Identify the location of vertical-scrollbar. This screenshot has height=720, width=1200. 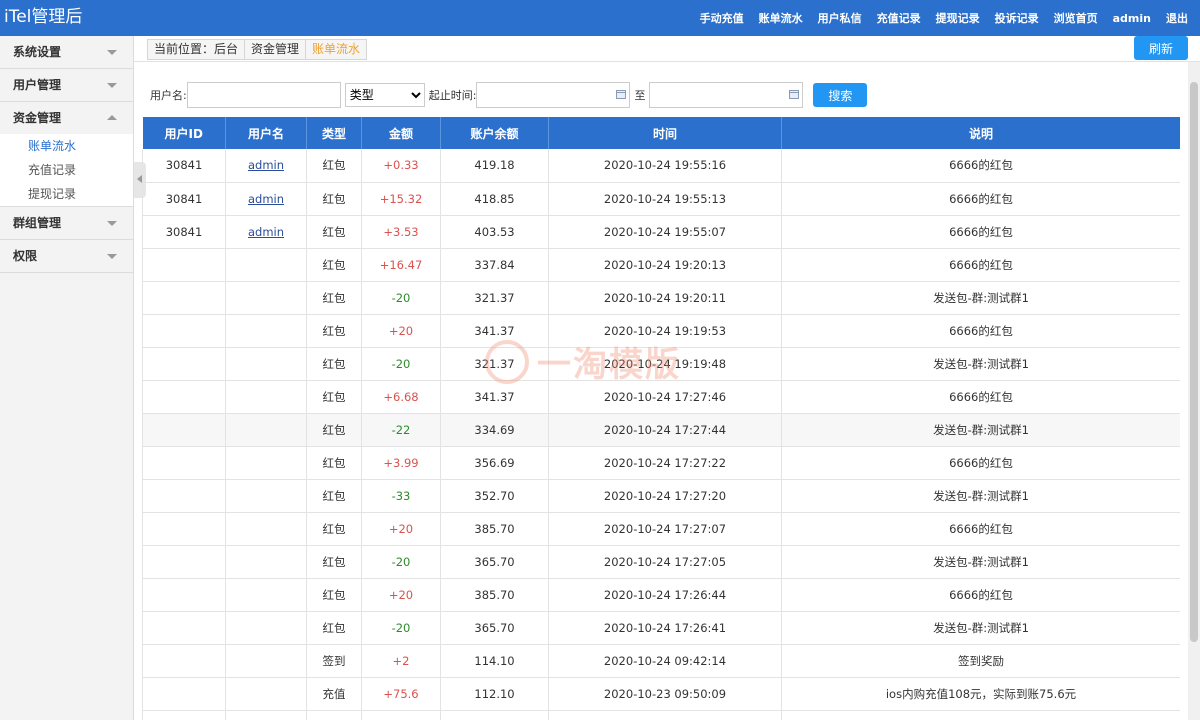
(1194, 391).